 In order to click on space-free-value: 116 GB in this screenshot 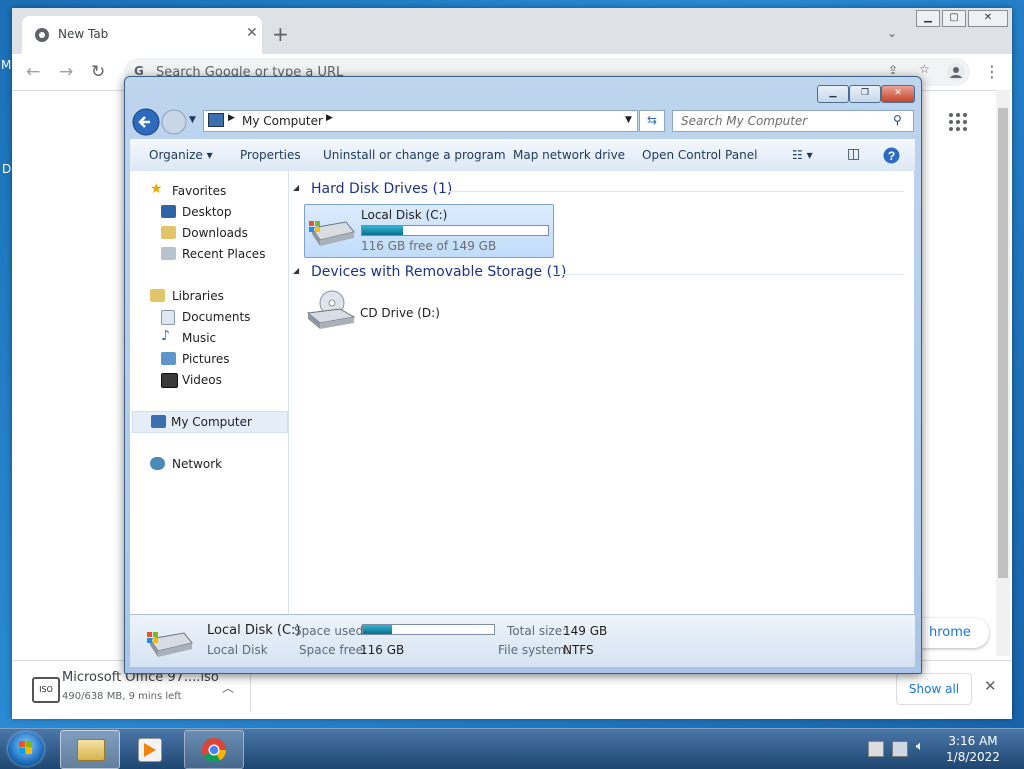, I will do `click(382, 650)`.